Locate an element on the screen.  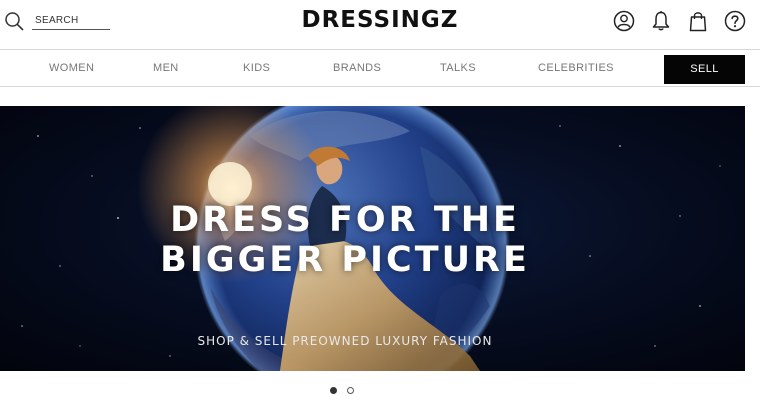
hero-headline-line2: BIGGER PICTURE is located at coordinates (345, 260).